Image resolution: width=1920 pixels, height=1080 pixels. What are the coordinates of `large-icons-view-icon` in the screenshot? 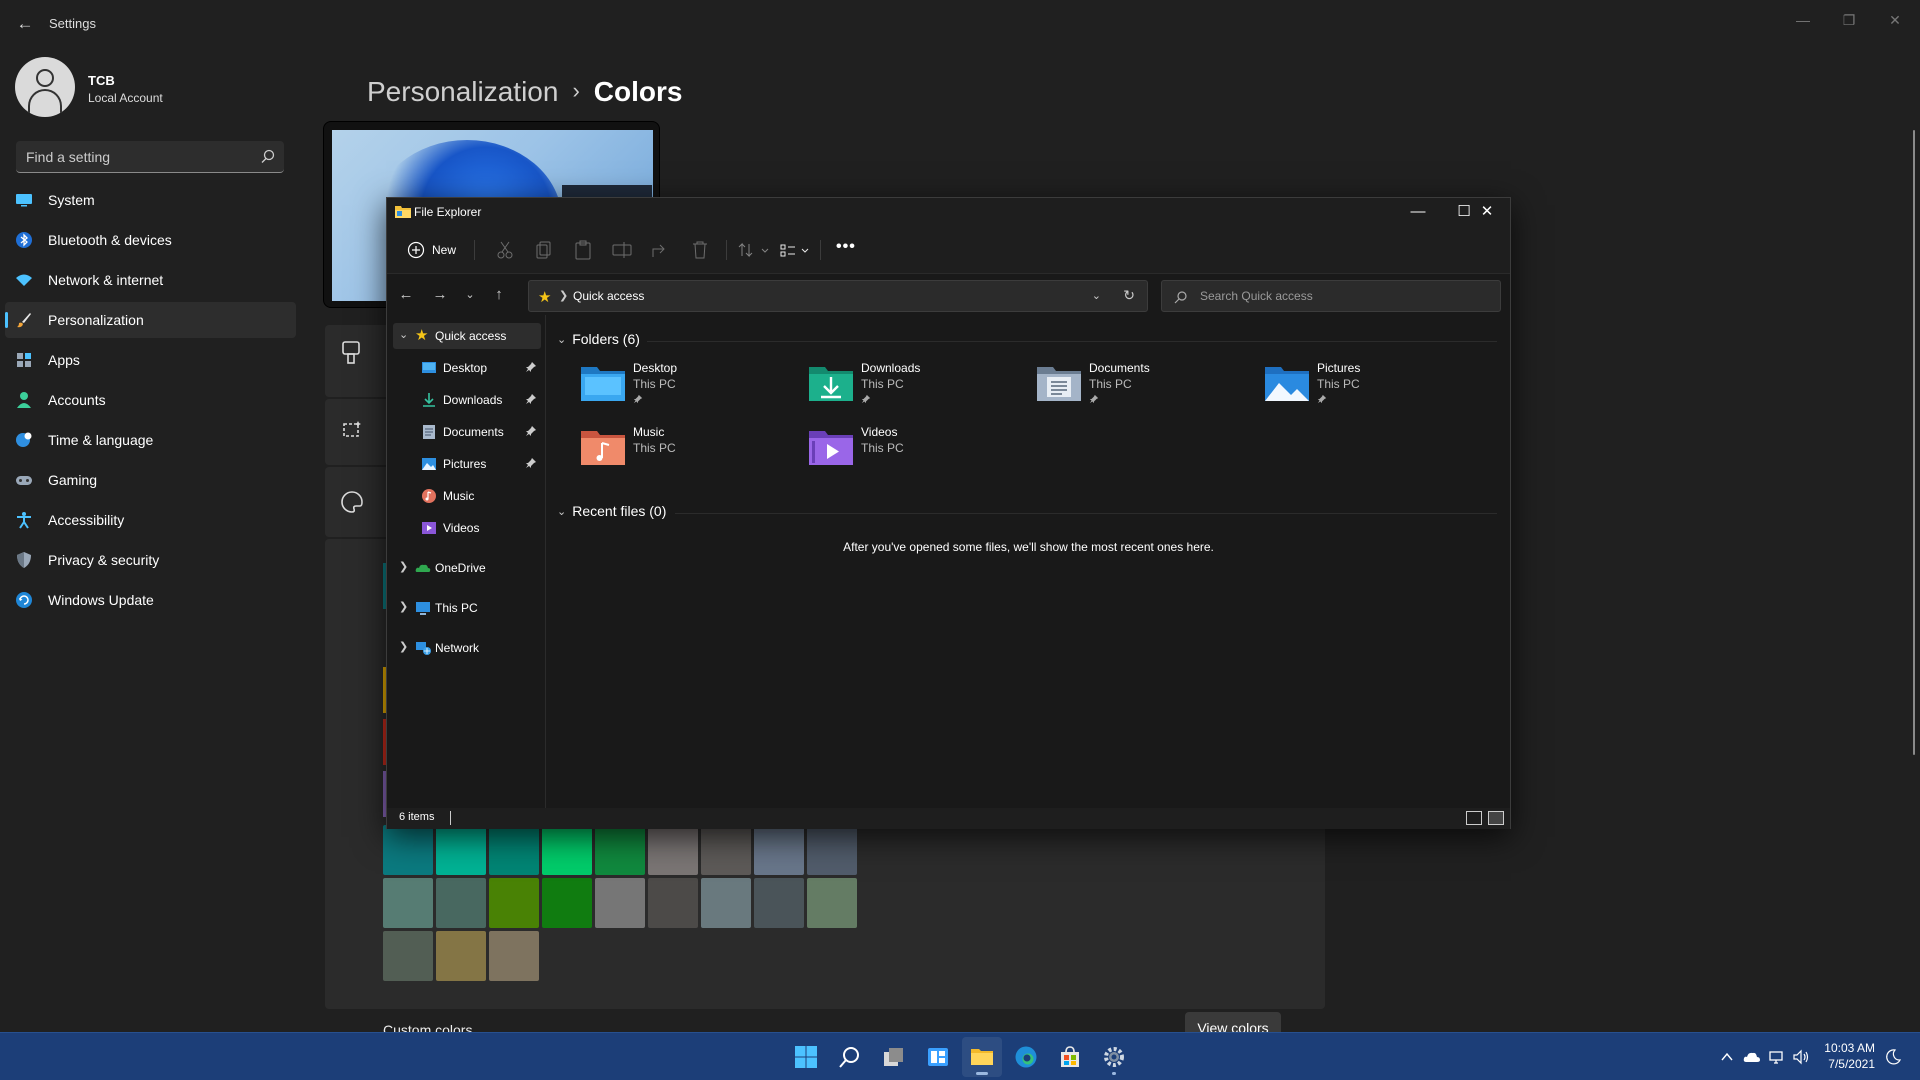 It's located at (1496, 818).